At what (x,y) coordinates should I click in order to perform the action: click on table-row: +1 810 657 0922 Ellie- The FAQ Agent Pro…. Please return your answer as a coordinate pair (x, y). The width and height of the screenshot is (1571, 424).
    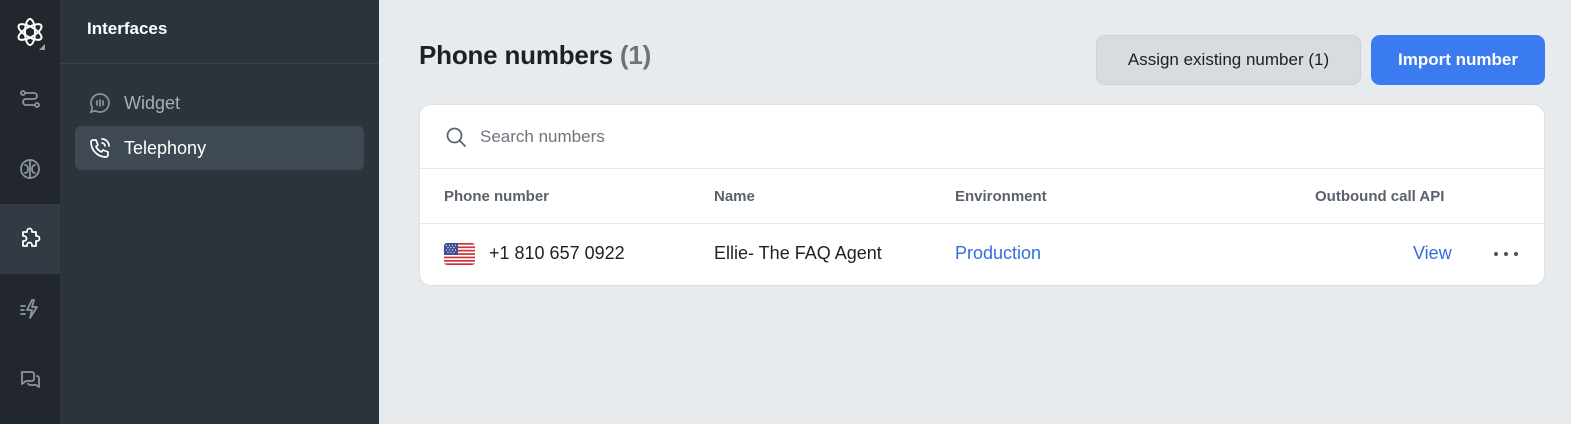
    Looking at the image, I should click on (982, 254).